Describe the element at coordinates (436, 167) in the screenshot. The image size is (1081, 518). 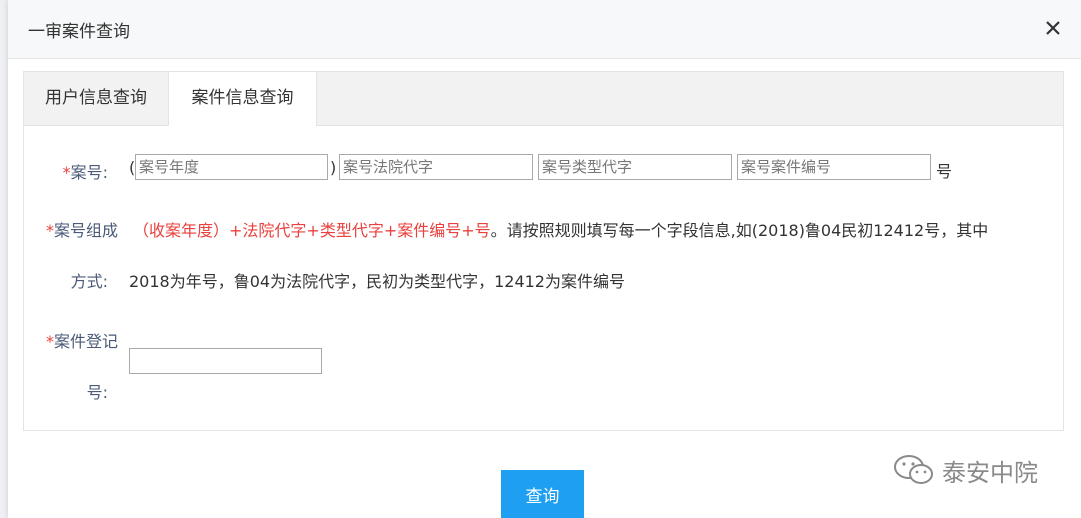
I see `court-code-input` at that location.